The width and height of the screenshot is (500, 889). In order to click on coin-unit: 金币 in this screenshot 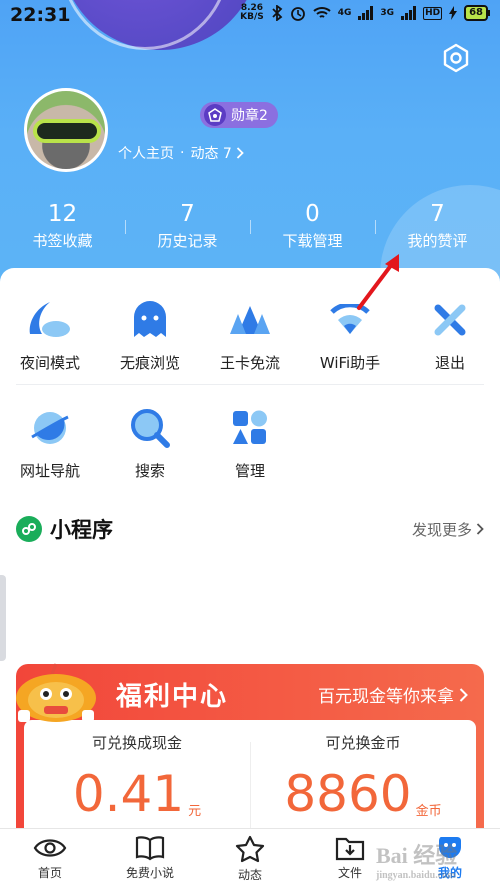, I will do `click(428, 811)`.